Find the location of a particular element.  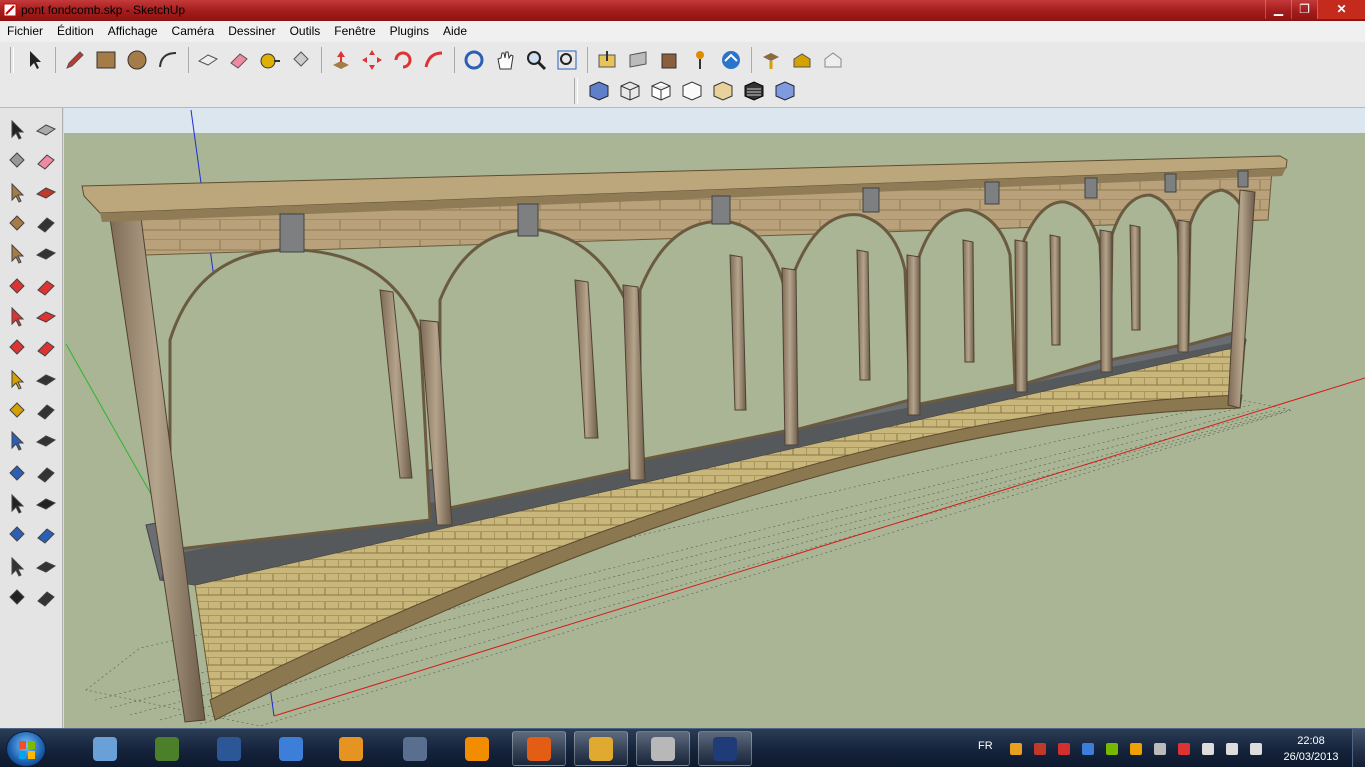

maximize-button: ❐ is located at coordinates (1304, 9).